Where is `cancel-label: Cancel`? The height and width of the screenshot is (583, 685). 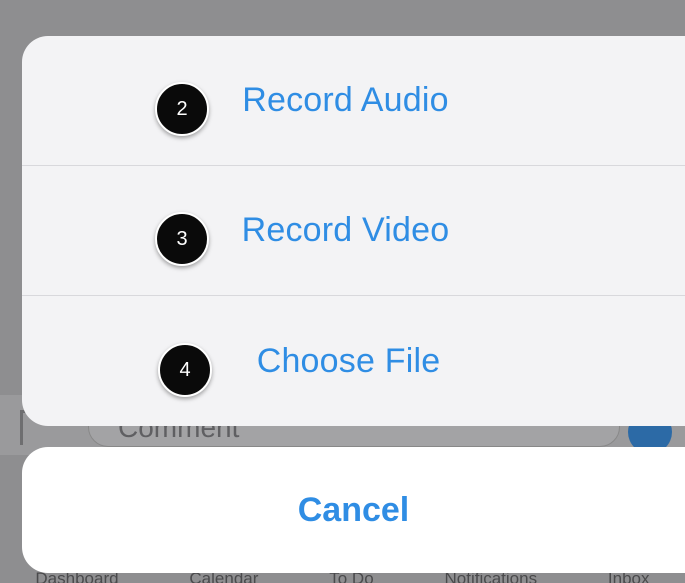
cancel-label: Cancel is located at coordinates (353, 509).